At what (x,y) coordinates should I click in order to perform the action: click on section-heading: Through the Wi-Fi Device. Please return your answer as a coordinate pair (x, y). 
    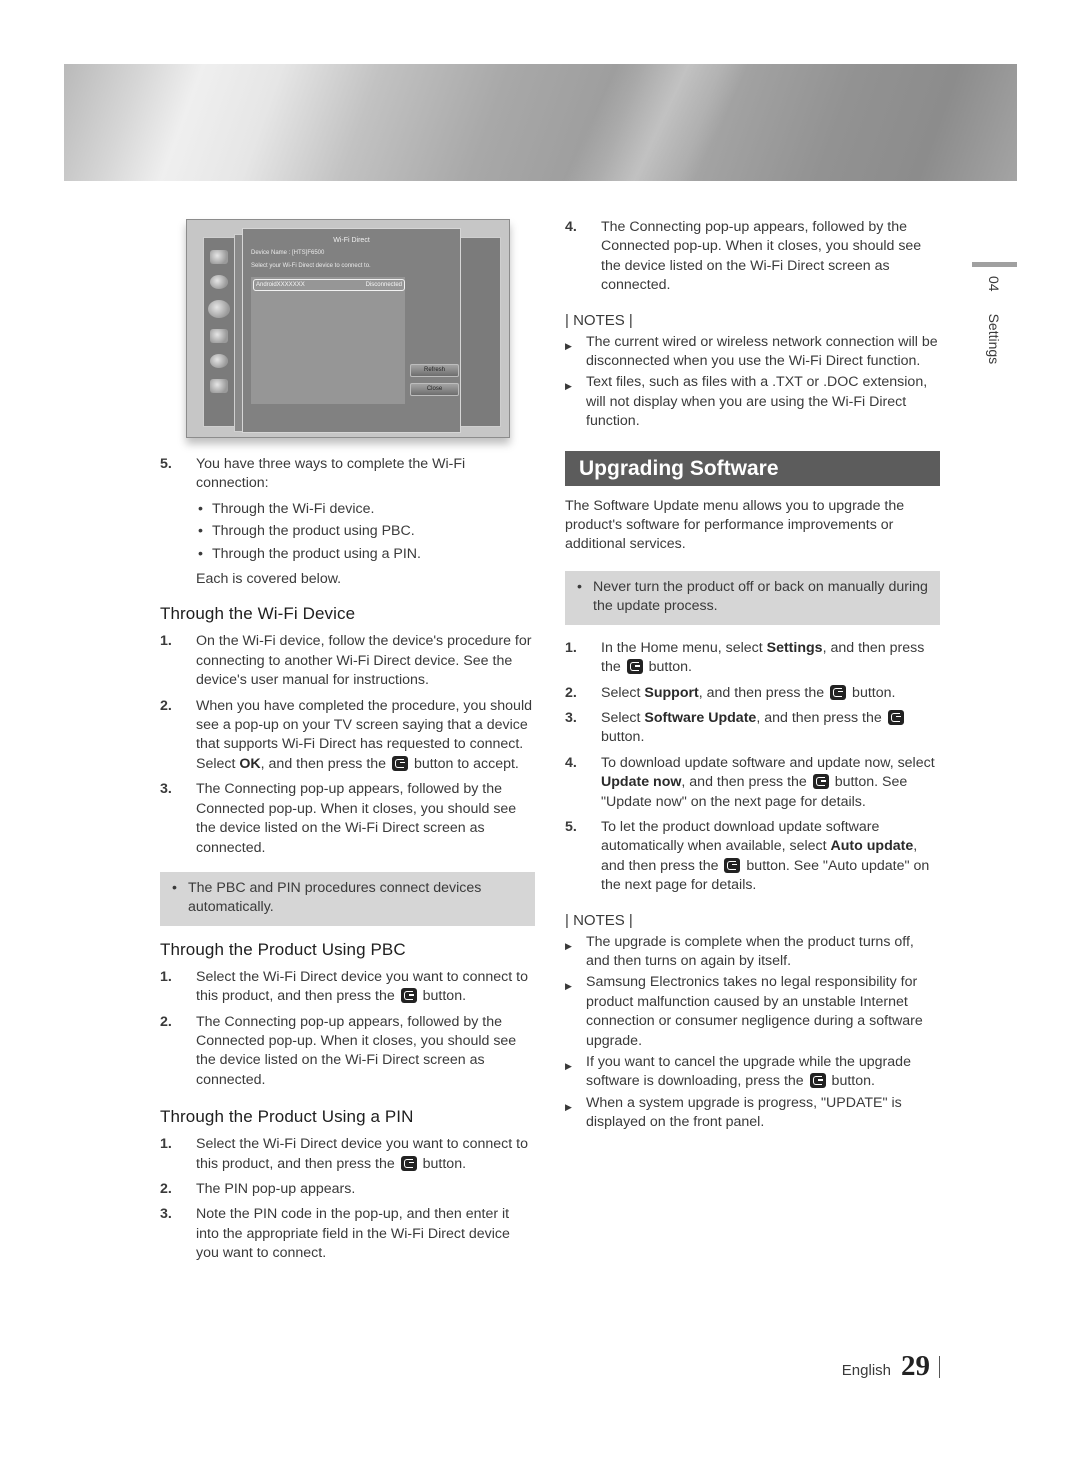
    Looking at the image, I should click on (258, 614).